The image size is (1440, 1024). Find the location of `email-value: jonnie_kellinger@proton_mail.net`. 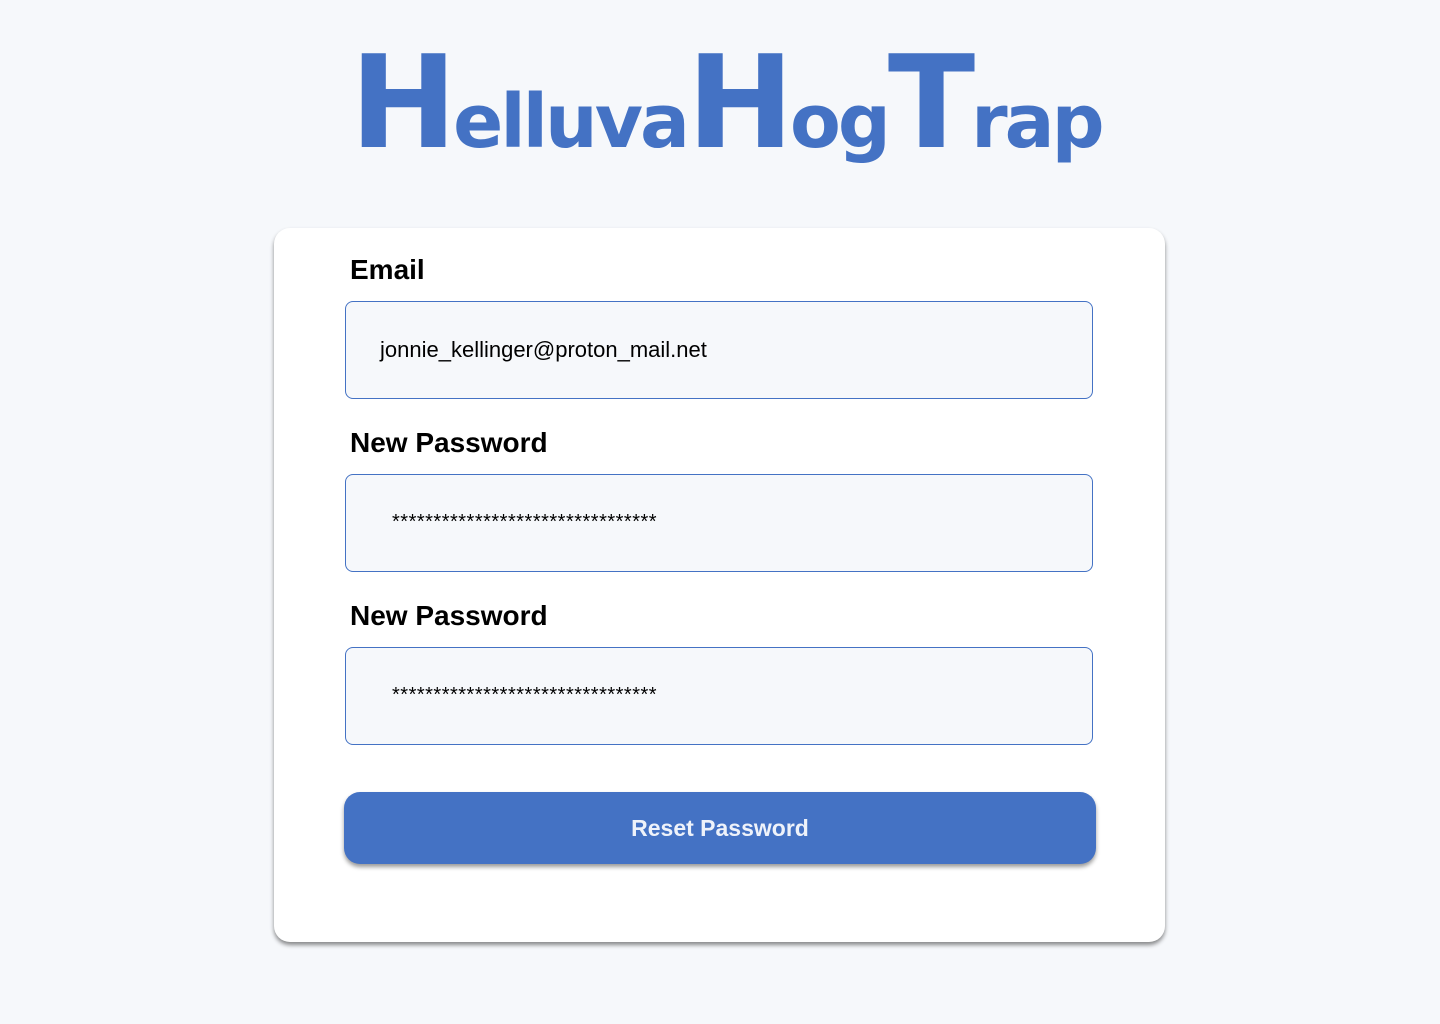

email-value: jonnie_kellinger@proton_mail.net is located at coordinates (543, 349).